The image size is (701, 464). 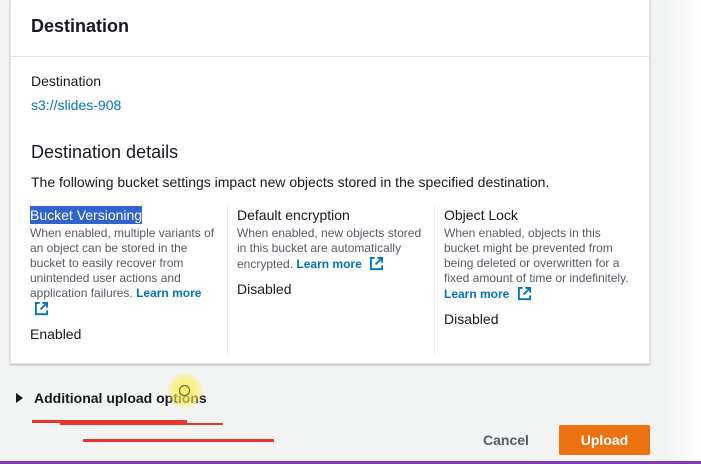 I want to click on cursor-icon, so click(x=184, y=390).